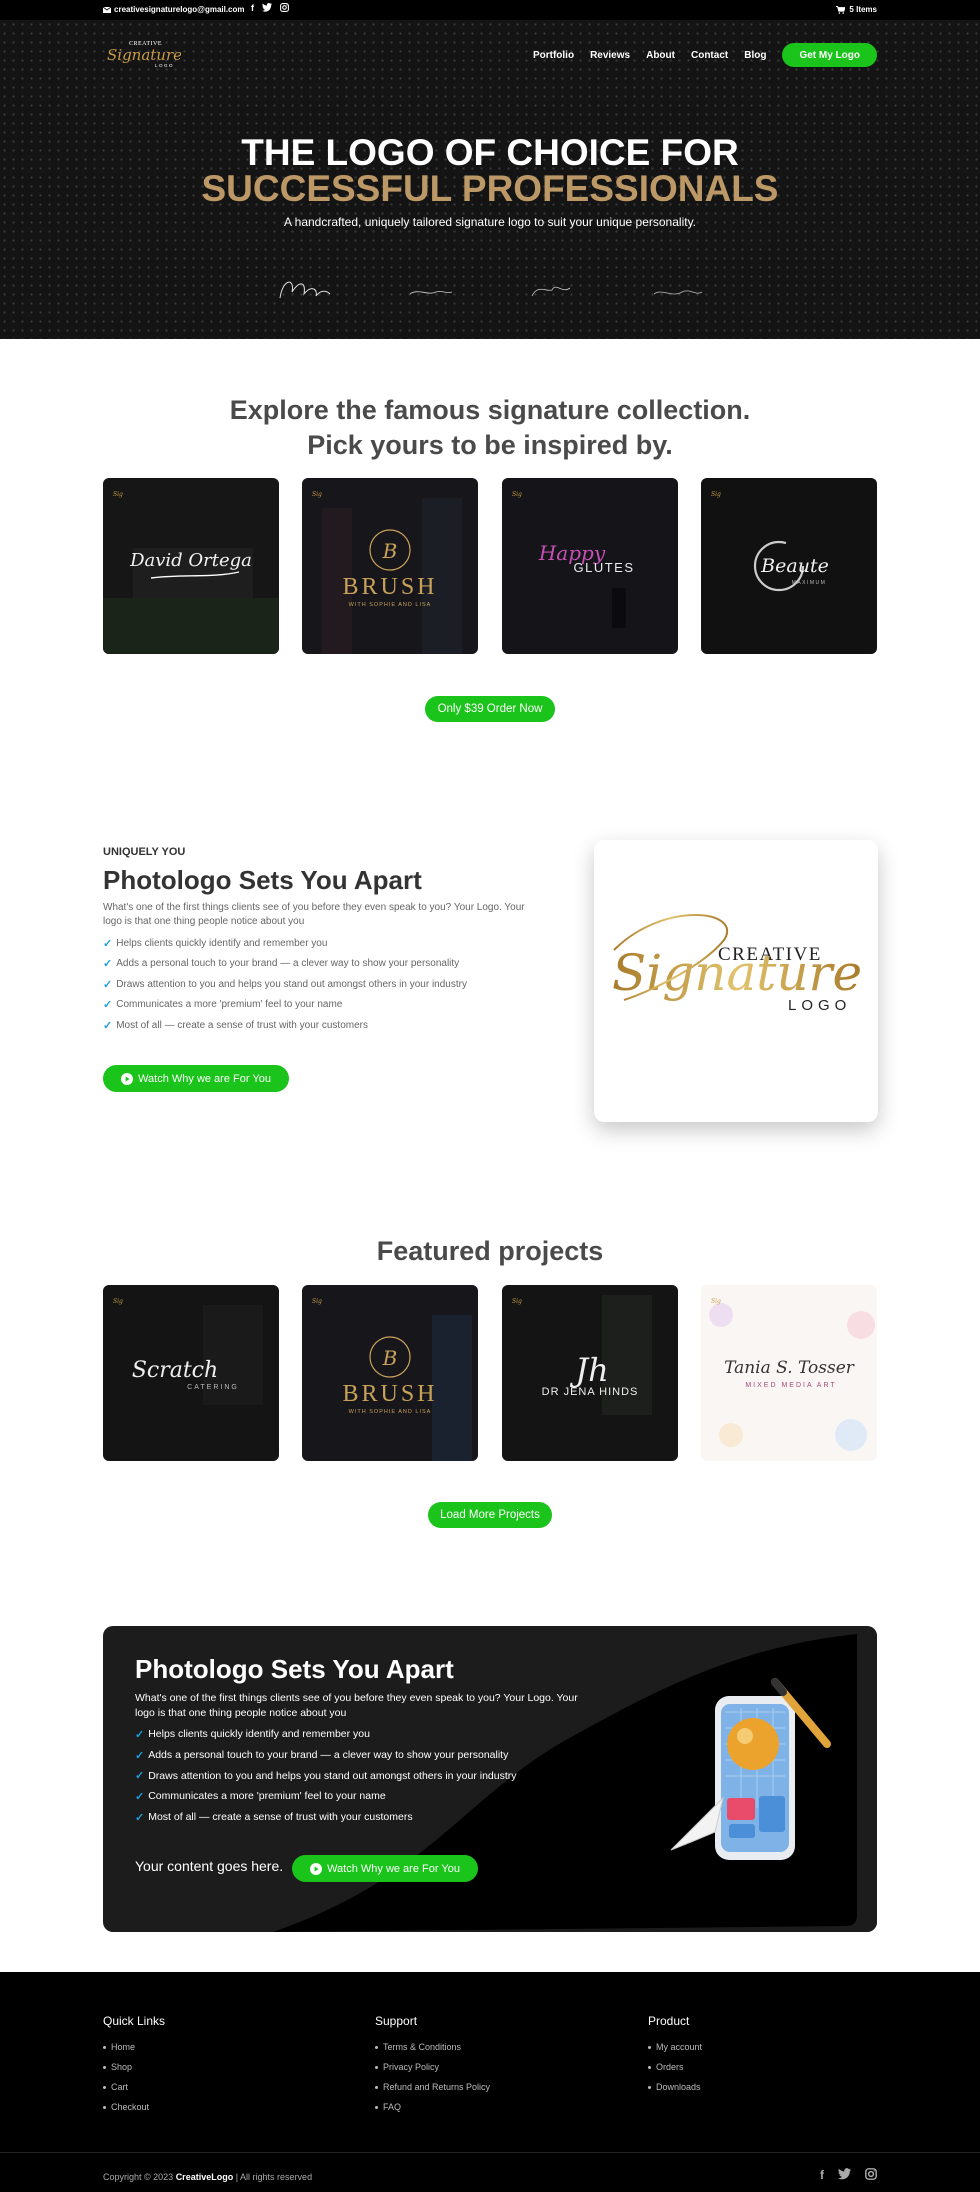 This screenshot has width=980, height=2192. What do you see at coordinates (432, 2067) in the screenshot?
I see `footer-link: Privacy Policy` at bounding box center [432, 2067].